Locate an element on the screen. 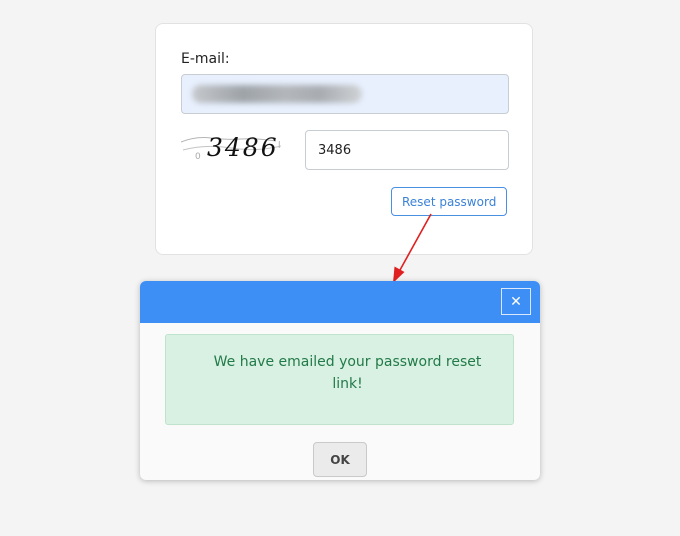 The image size is (680, 536). email-field is located at coordinates (345, 94).